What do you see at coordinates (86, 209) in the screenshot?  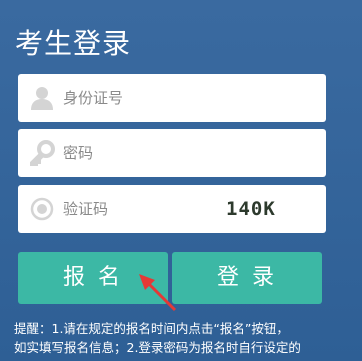 I see `captcha-placeholder: 验证码` at bounding box center [86, 209].